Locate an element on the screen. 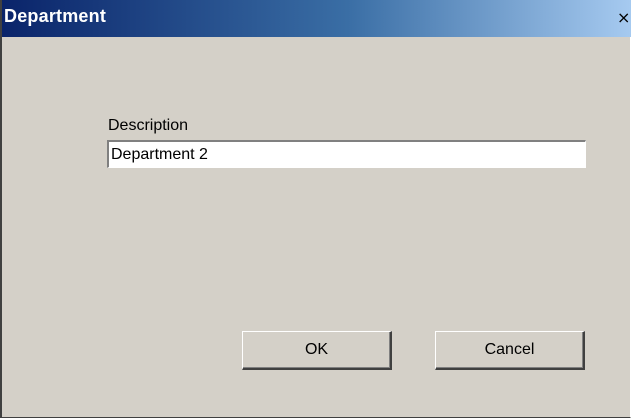  cancel-button: Cancel is located at coordinates (510, 350).